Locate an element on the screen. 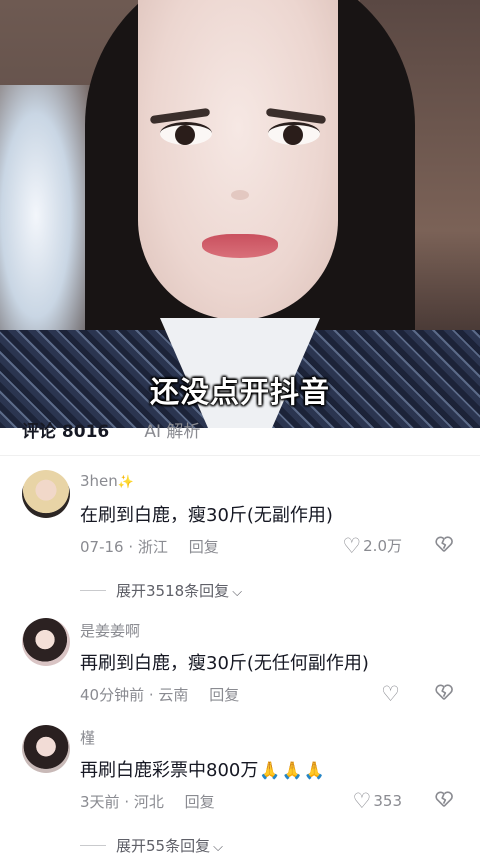  comment-location: 浙江 is located at coordinates (152, 547).